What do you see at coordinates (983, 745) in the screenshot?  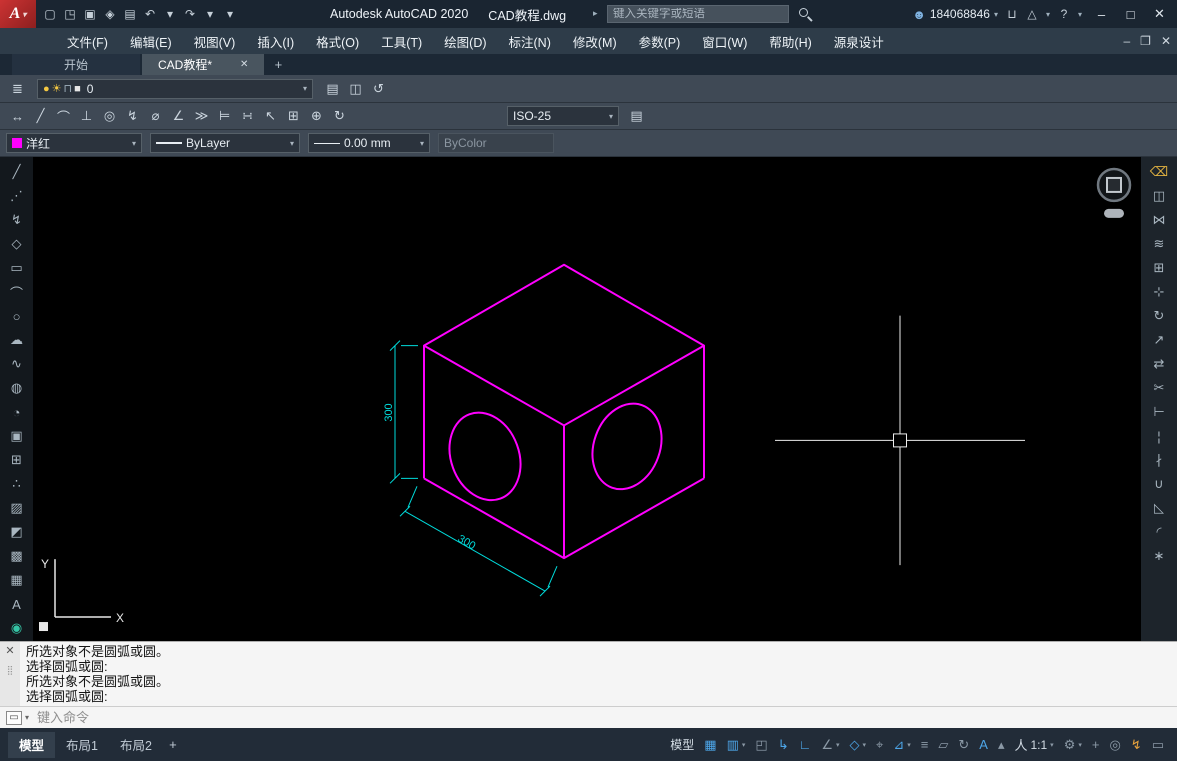 I see `annotation-visibility-icon: A` at bounding box center [983, 745].